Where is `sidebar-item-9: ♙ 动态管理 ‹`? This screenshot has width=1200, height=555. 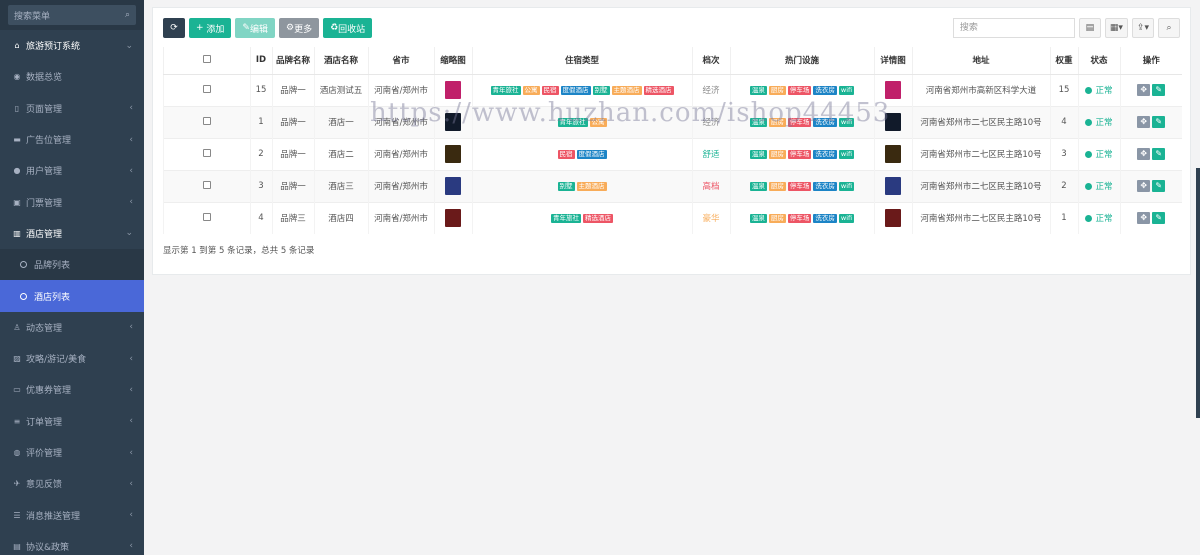
sidebar-item-9: ♙ 动态管理 ‹ is located at coordinates (72, 327).